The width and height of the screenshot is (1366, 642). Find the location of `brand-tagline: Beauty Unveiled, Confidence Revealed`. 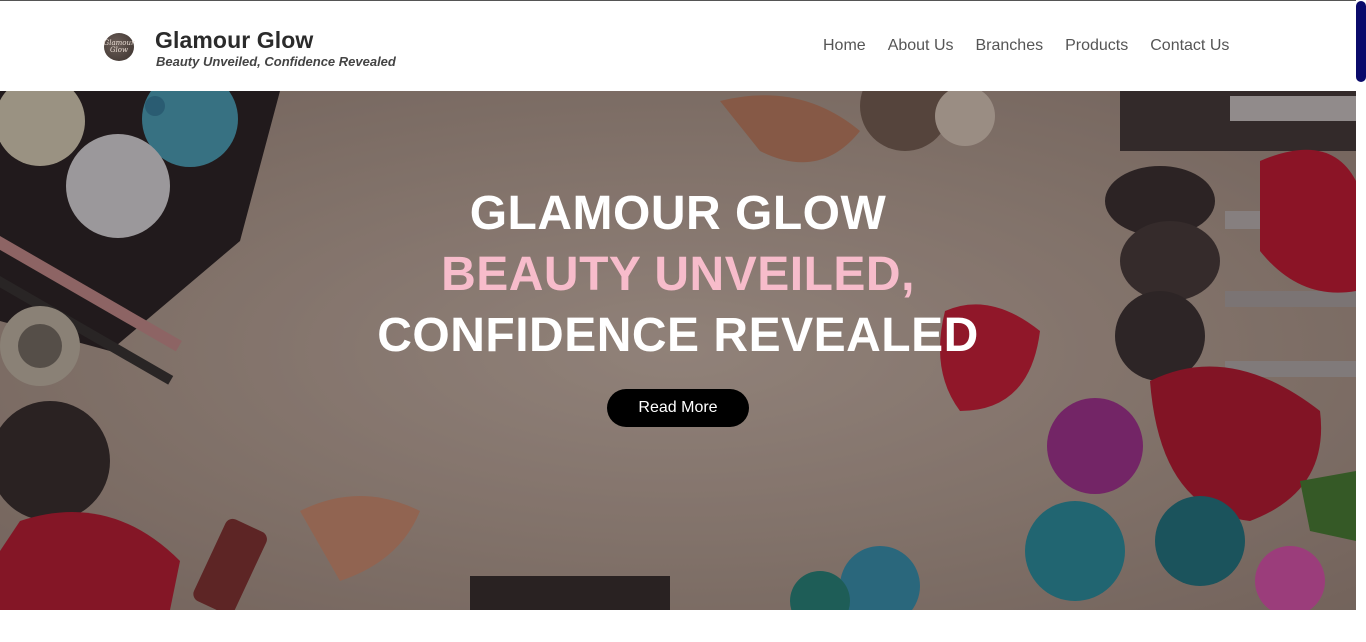

brand-tagline: Beauty Unveiled, Confidence Revealed is located at coordinates (276, 61).